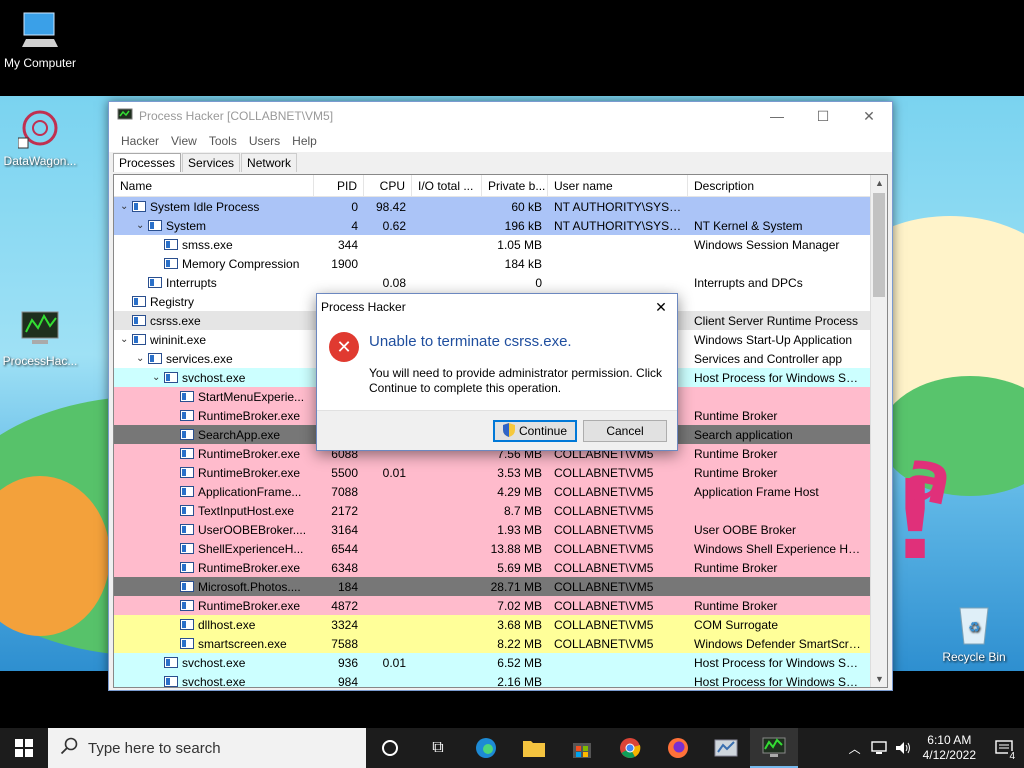 This screenshot has height=768, width=1024. Describe the element at coordinates (339, 185) in the screenshot. I see `column-header-pid: PID` at that location.